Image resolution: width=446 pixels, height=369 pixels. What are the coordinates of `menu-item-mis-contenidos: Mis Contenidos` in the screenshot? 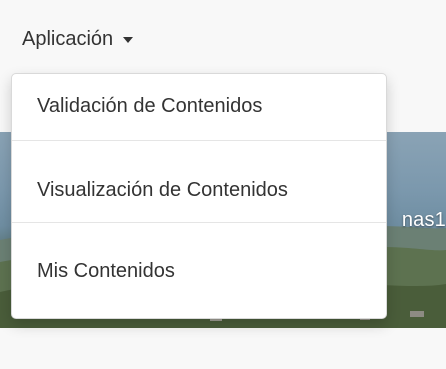 It's located at (199, 271).